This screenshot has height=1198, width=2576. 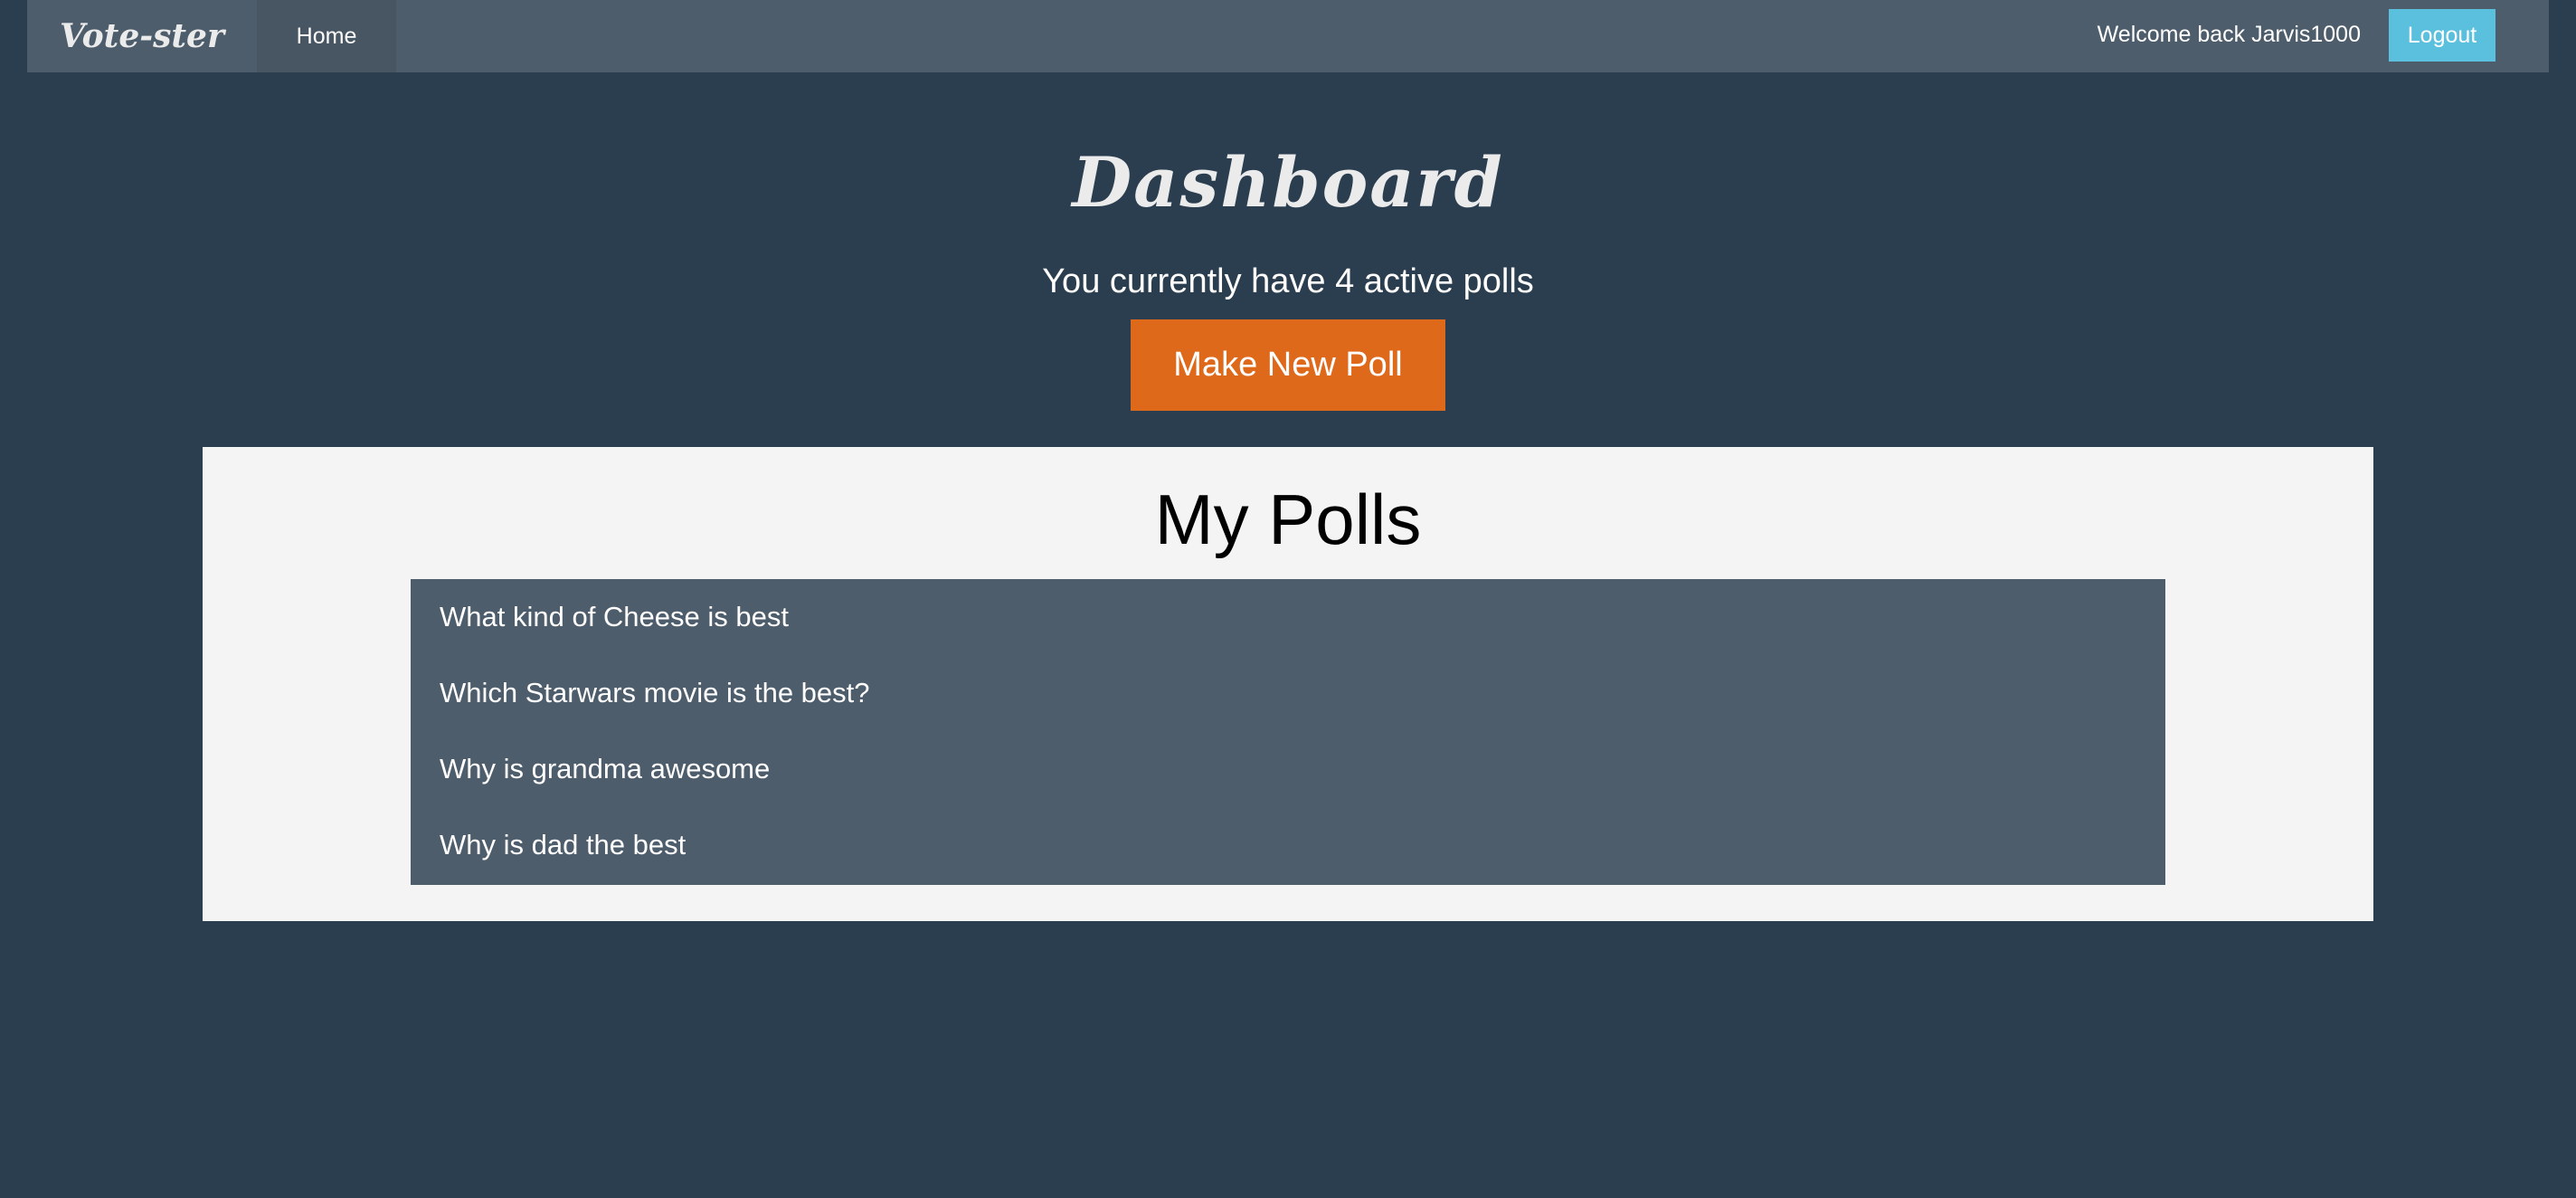 What do you see at coordinates (1288, 182) in the screenshot?
I see `page-title: Dashboard` at bounding box center [1288, 182].